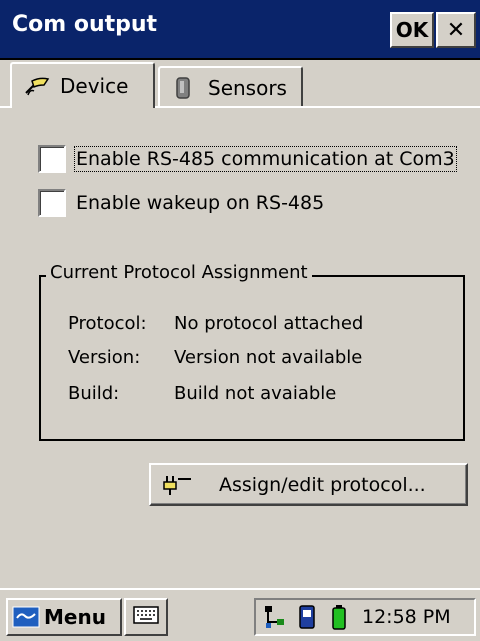 This screenshot has width=480, height=641. Describe the element at coordinates (240, 614) in the screenshot. I see `taskbar: Menu 12:58 PM` at that location.